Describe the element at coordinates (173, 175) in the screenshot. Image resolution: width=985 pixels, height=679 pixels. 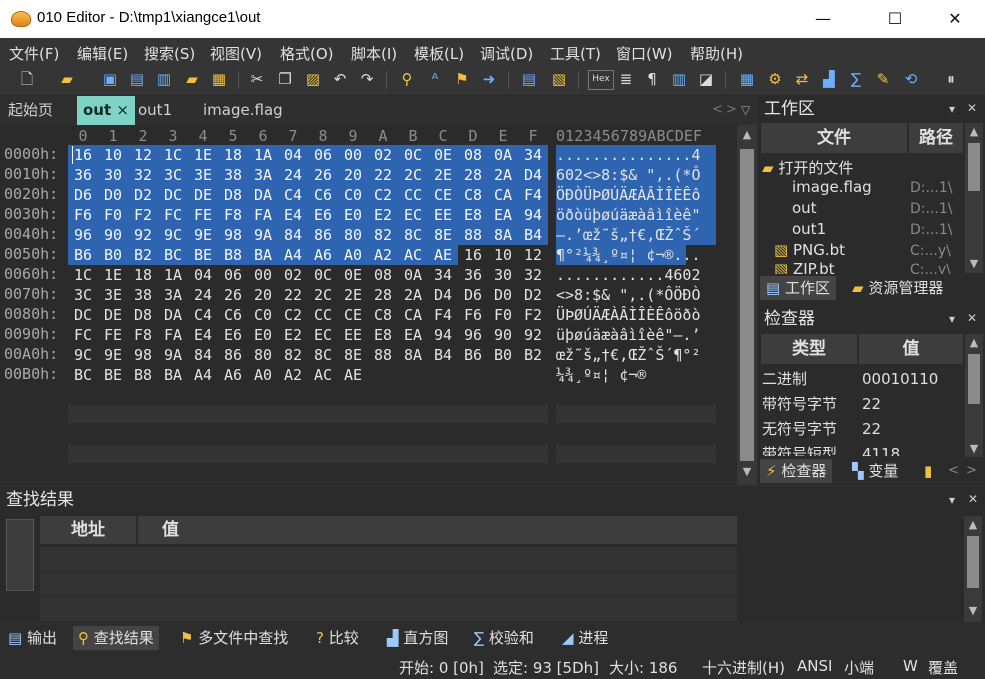
I see `hex-byte: 3C` at that location.